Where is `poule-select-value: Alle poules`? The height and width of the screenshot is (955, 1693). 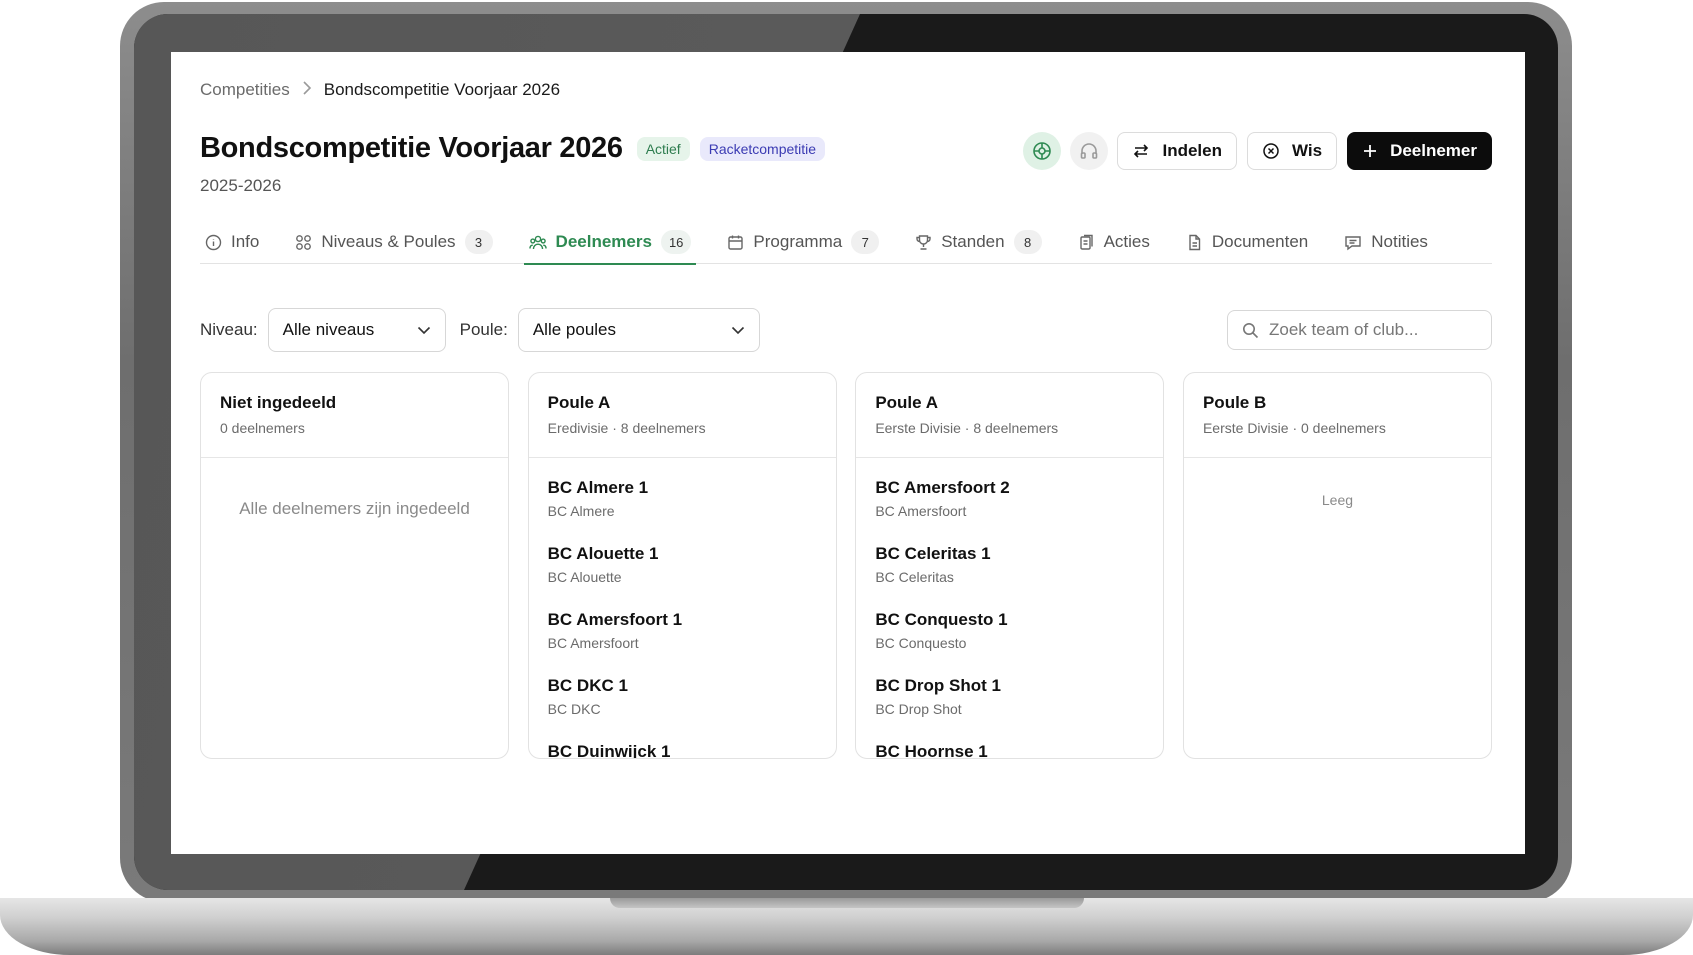
poule-select-value: Alle poules is located at coordinates (574, 329).